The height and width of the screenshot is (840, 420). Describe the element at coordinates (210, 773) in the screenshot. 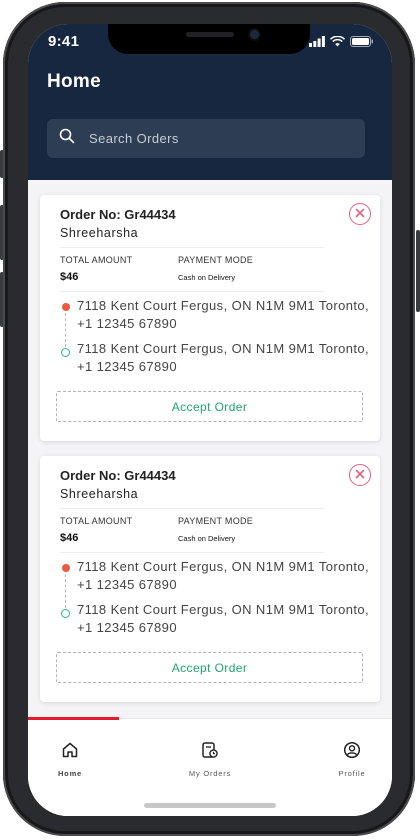

I see `tab-label: My Orders` at that location.